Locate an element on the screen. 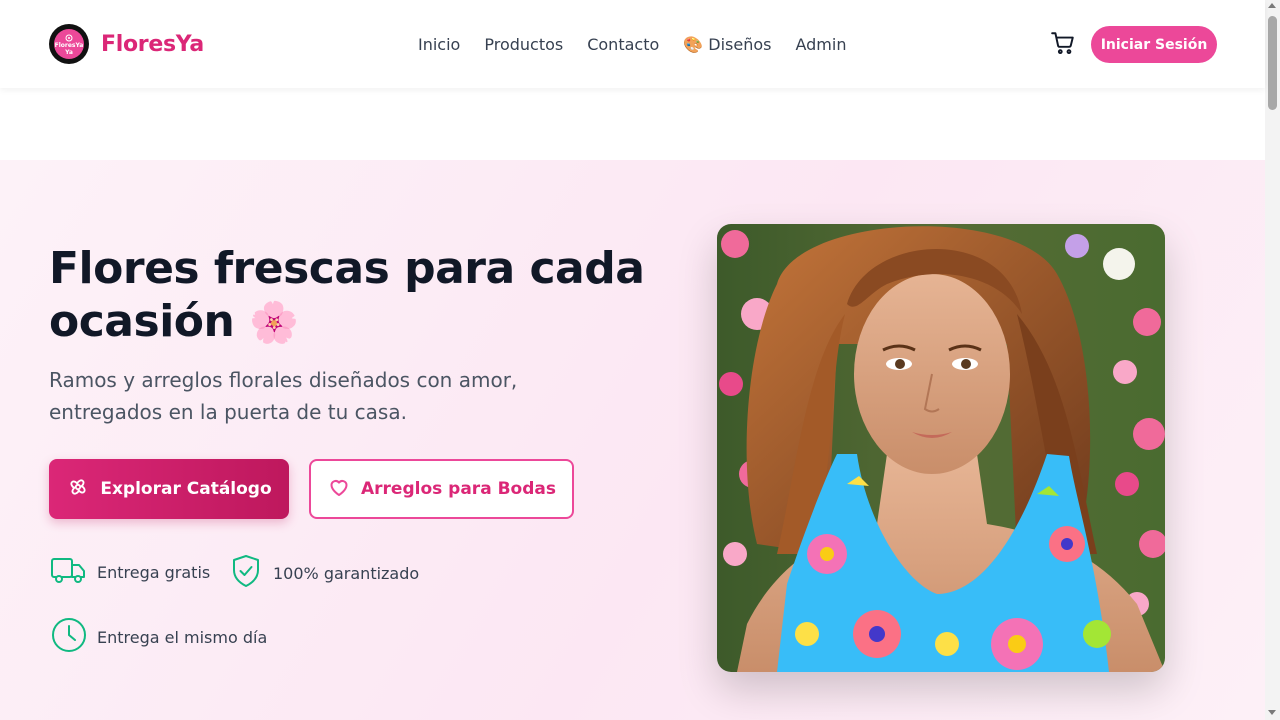 This screenshot has width=1280, height=720. clock-icon is located at coordinates (68, 637).